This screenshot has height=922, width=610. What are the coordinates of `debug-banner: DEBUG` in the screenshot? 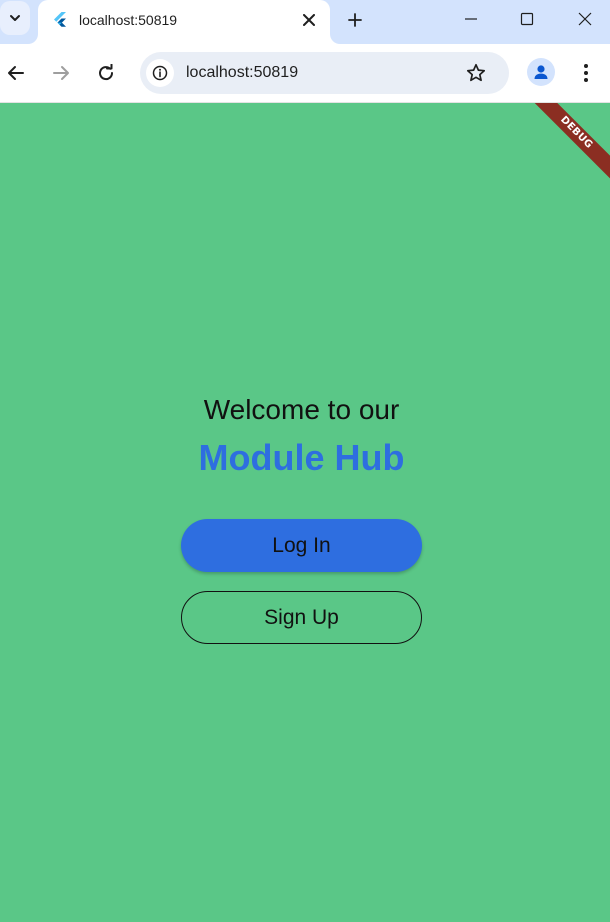 It's located at (565, 146).